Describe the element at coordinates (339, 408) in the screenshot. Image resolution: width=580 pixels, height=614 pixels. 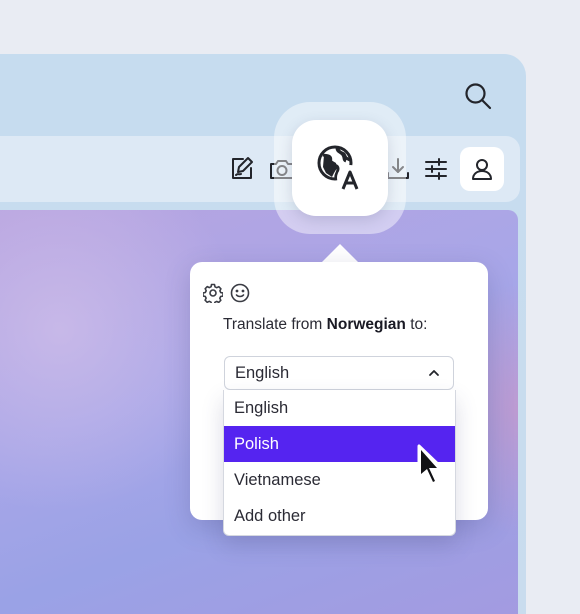
I see `option-english: English` at that location.